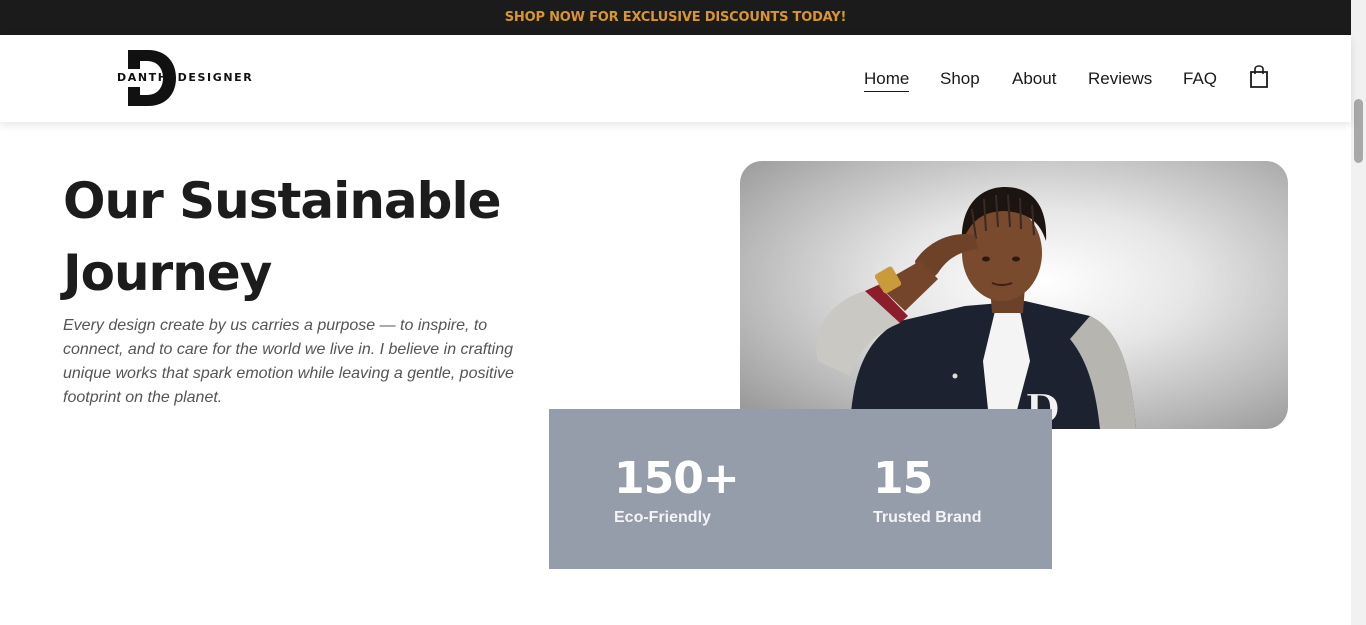  I want to click on hero-title-line1: Our Sustainable, so click(282, 201).